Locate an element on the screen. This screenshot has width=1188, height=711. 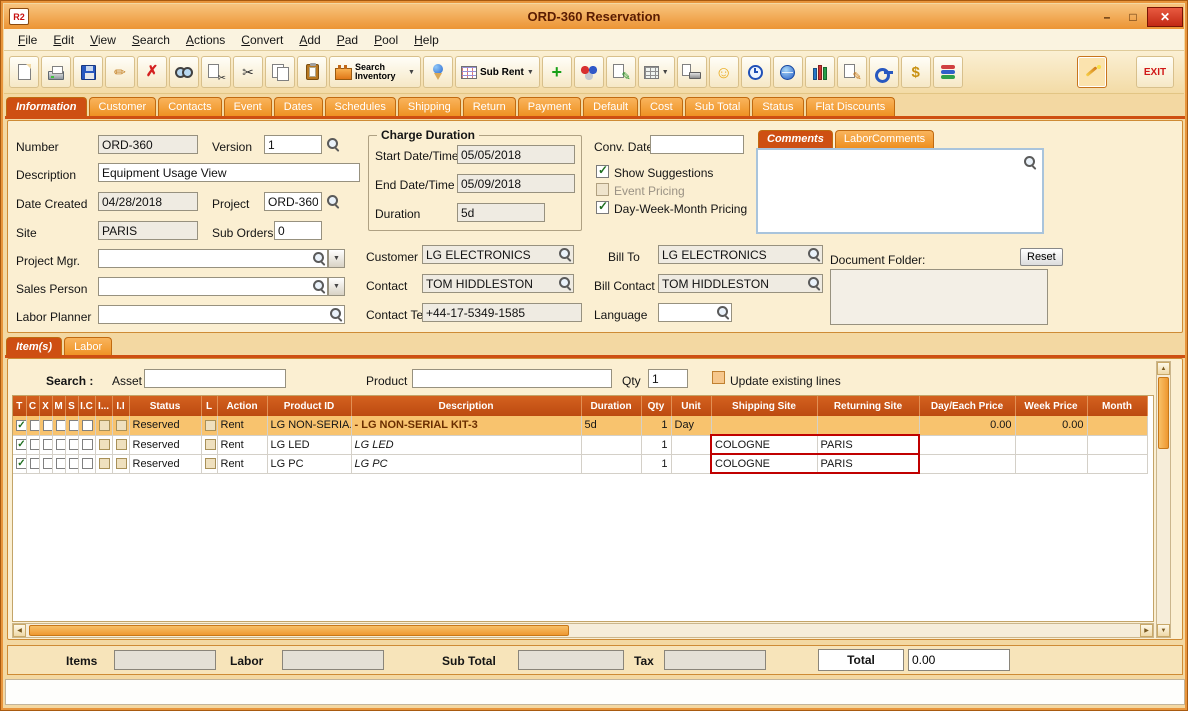
save-button is located at coordinates (88, 72).